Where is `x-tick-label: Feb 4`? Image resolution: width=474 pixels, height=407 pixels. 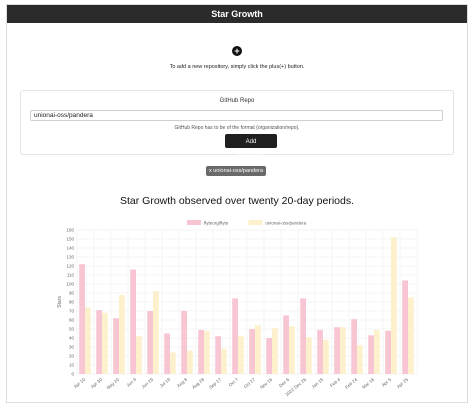
x-tick-label: Feb 4 is located at coordinates (335, 383).